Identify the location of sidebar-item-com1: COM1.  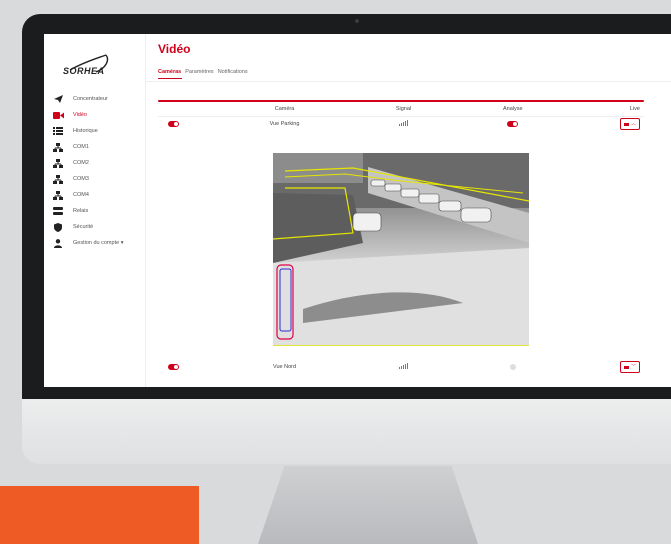
(98, 147).